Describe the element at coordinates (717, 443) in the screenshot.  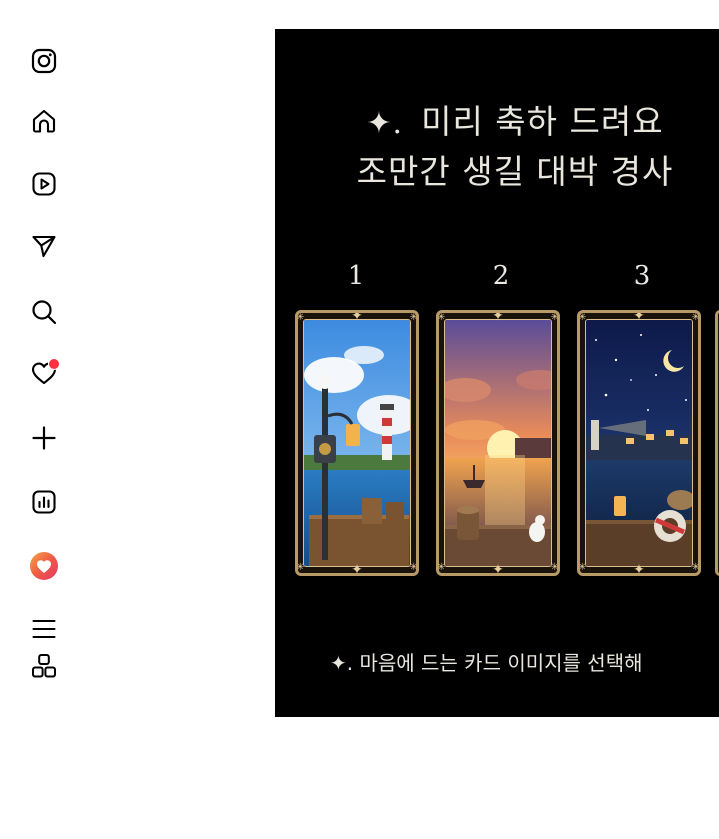
I see `tarot-card-4-partial` at that location.